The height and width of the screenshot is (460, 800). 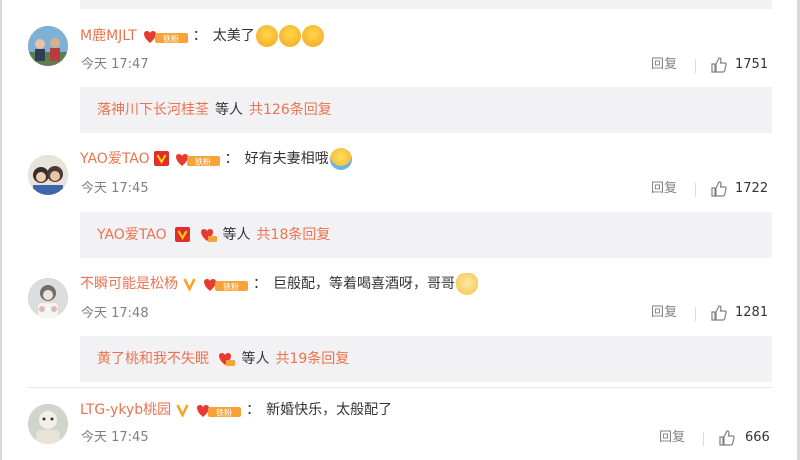 I want to click on comment-time: 今天 17:47, so click(x=115, y=64).